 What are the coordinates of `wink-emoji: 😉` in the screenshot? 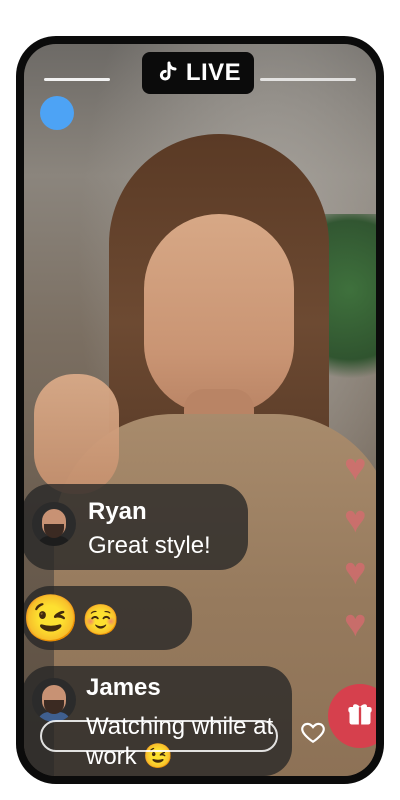 It's located at (52, 618).